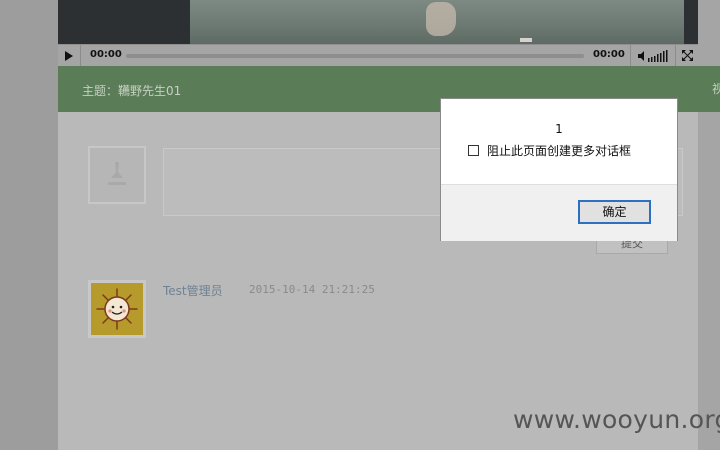 The height and width of the screenshot is (450, 720). Describe the element at coordinates (132, 91) in the screenshot. I see `topic-title: 主题：韉野先生01` at that location.